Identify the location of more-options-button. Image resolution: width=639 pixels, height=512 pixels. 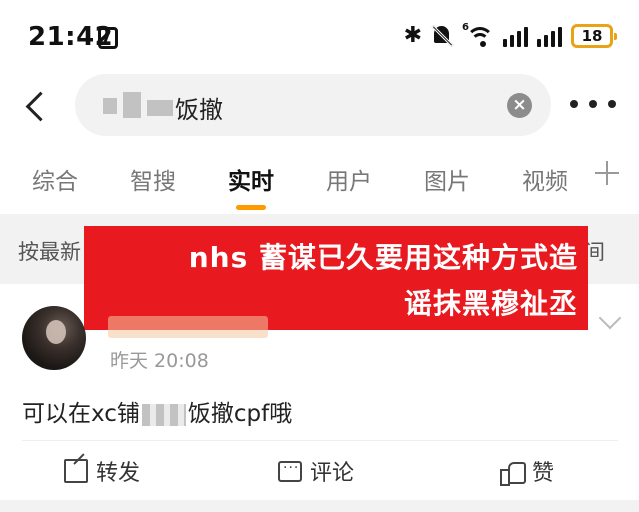
(593, 104).